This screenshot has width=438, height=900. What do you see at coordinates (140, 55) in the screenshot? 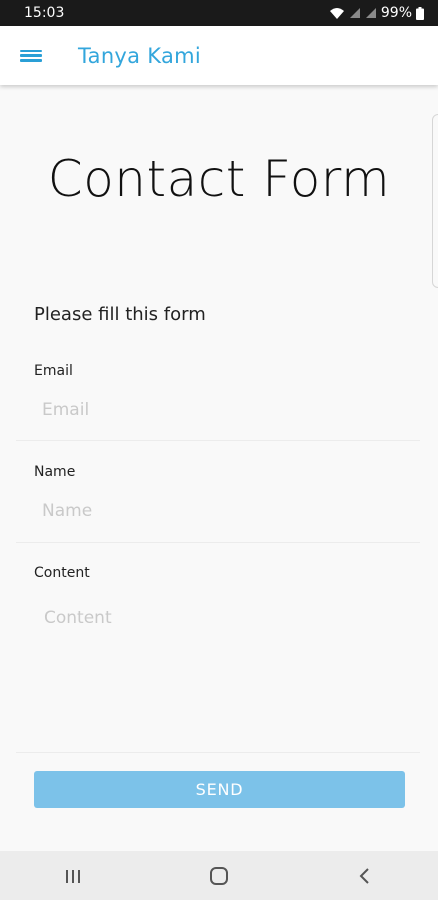
I see `app-title: Tanya Kami` at bounding box center [140, 55].